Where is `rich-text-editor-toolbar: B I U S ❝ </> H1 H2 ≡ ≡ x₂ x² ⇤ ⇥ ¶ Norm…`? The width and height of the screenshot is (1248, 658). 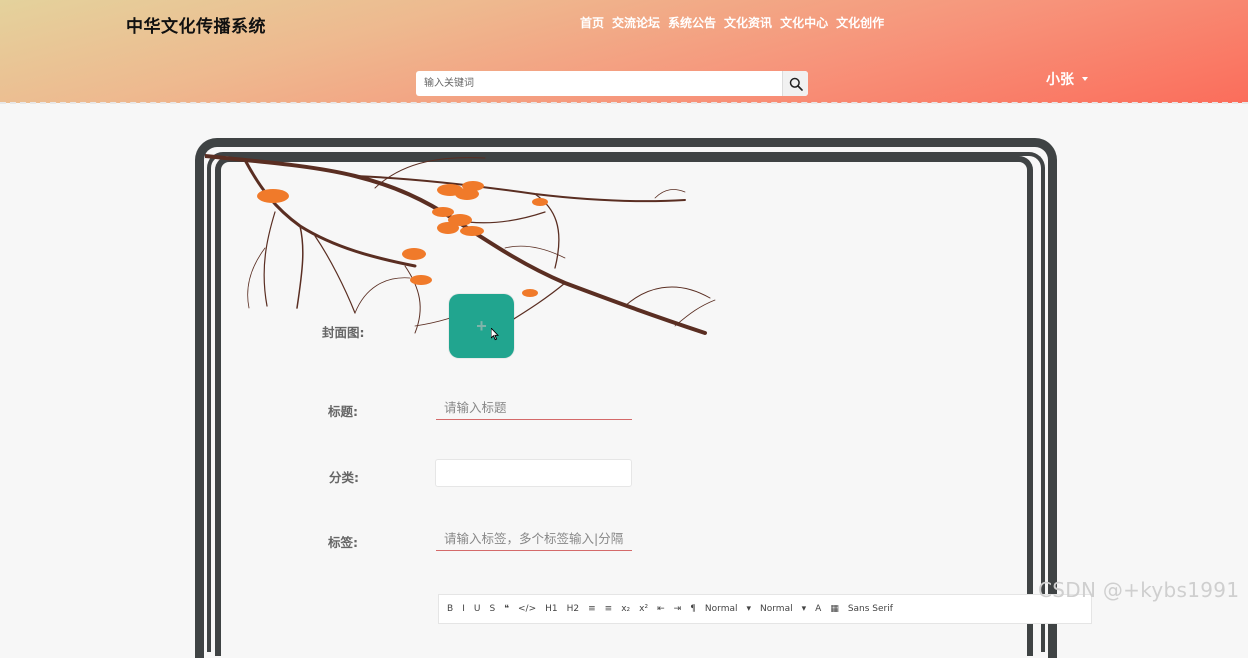 rich-text-editor-toolbar: B I U S ❝ </> H1 H2 ≡ ≡ x₂ x² ⇤ ⇥ ¶ Norm… is located at coordinates (765, 609).